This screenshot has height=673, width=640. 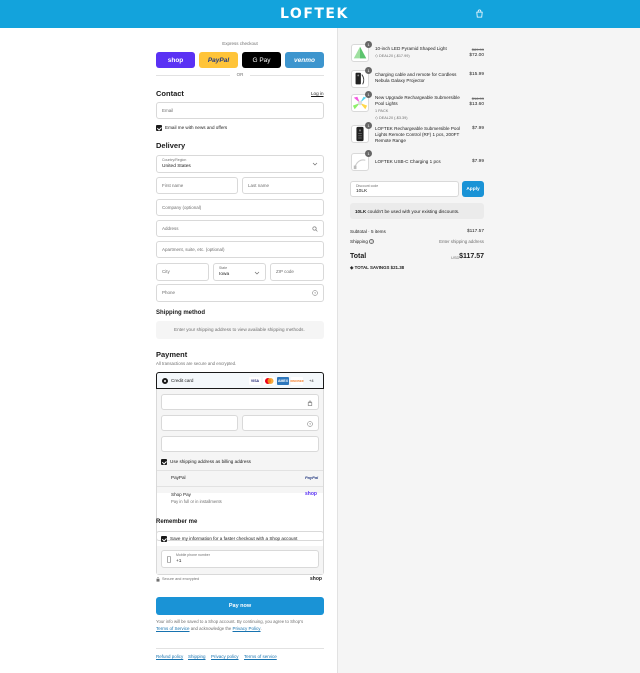 I want to click on shop-pay-label: Shop Pay, so click(x=181, y=494).